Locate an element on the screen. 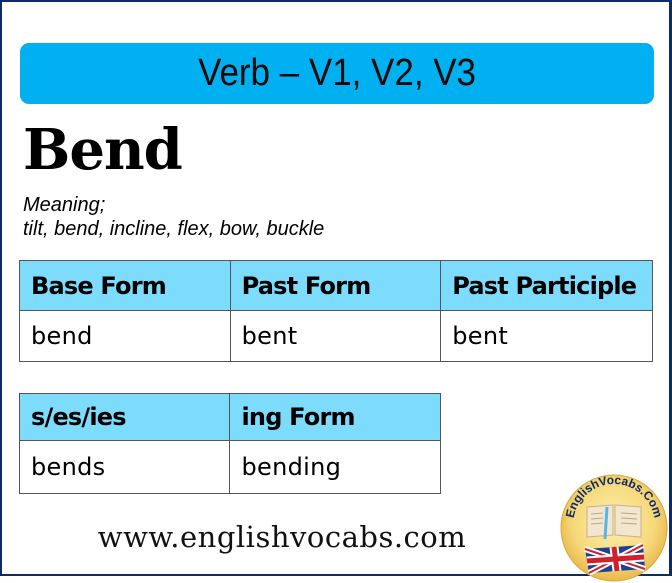 The image size is (672, 583). table-row: bend bent bent is located at coordinates (336, 336).